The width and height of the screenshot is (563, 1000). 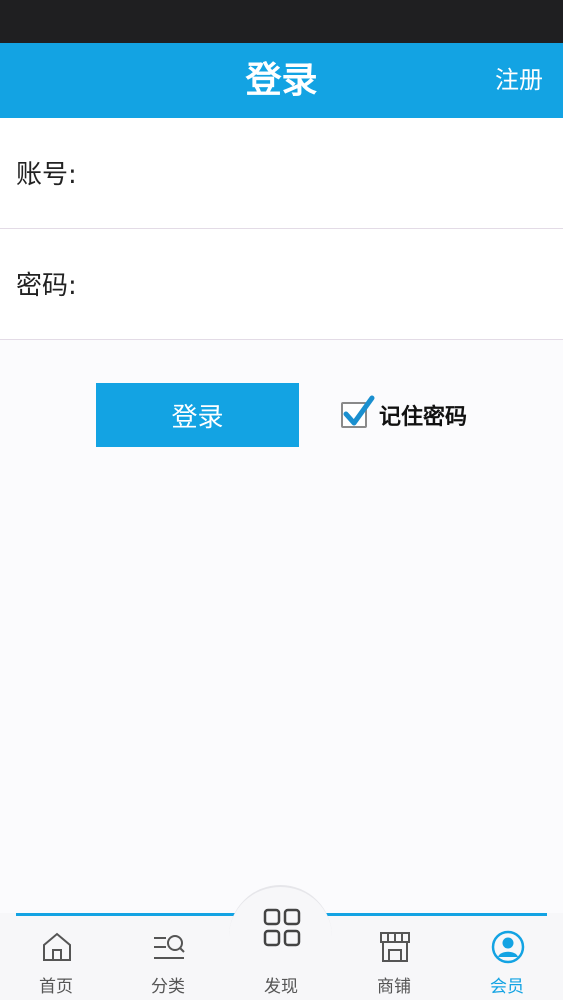 What do you see at coordinates (312, 285) in the screenshot?
I see `password-input` at bounding box center [312, 285].